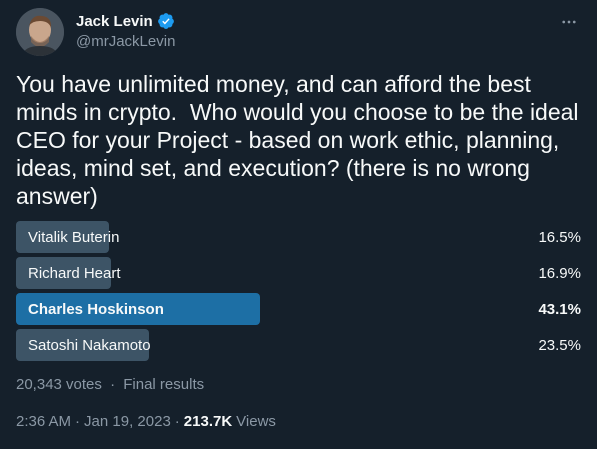  What do you see at coordinates (298, 309) in the screenshot?
I see `poll-option: Charles Hoskinson 43.1%` at bounding box center [298, 309].